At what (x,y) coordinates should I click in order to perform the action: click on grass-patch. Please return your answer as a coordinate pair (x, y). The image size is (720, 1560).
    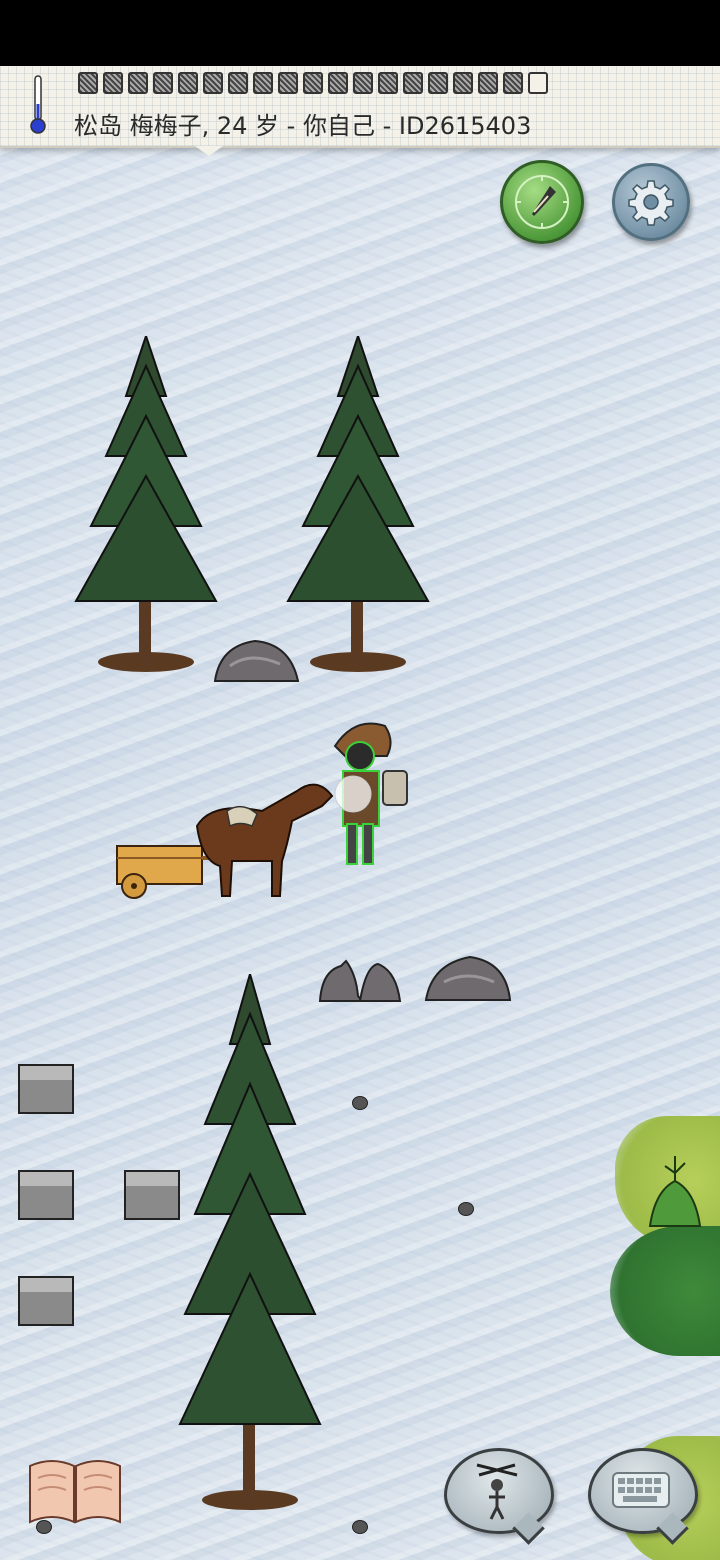
    Looking at the image, I should click on (665, 1291).